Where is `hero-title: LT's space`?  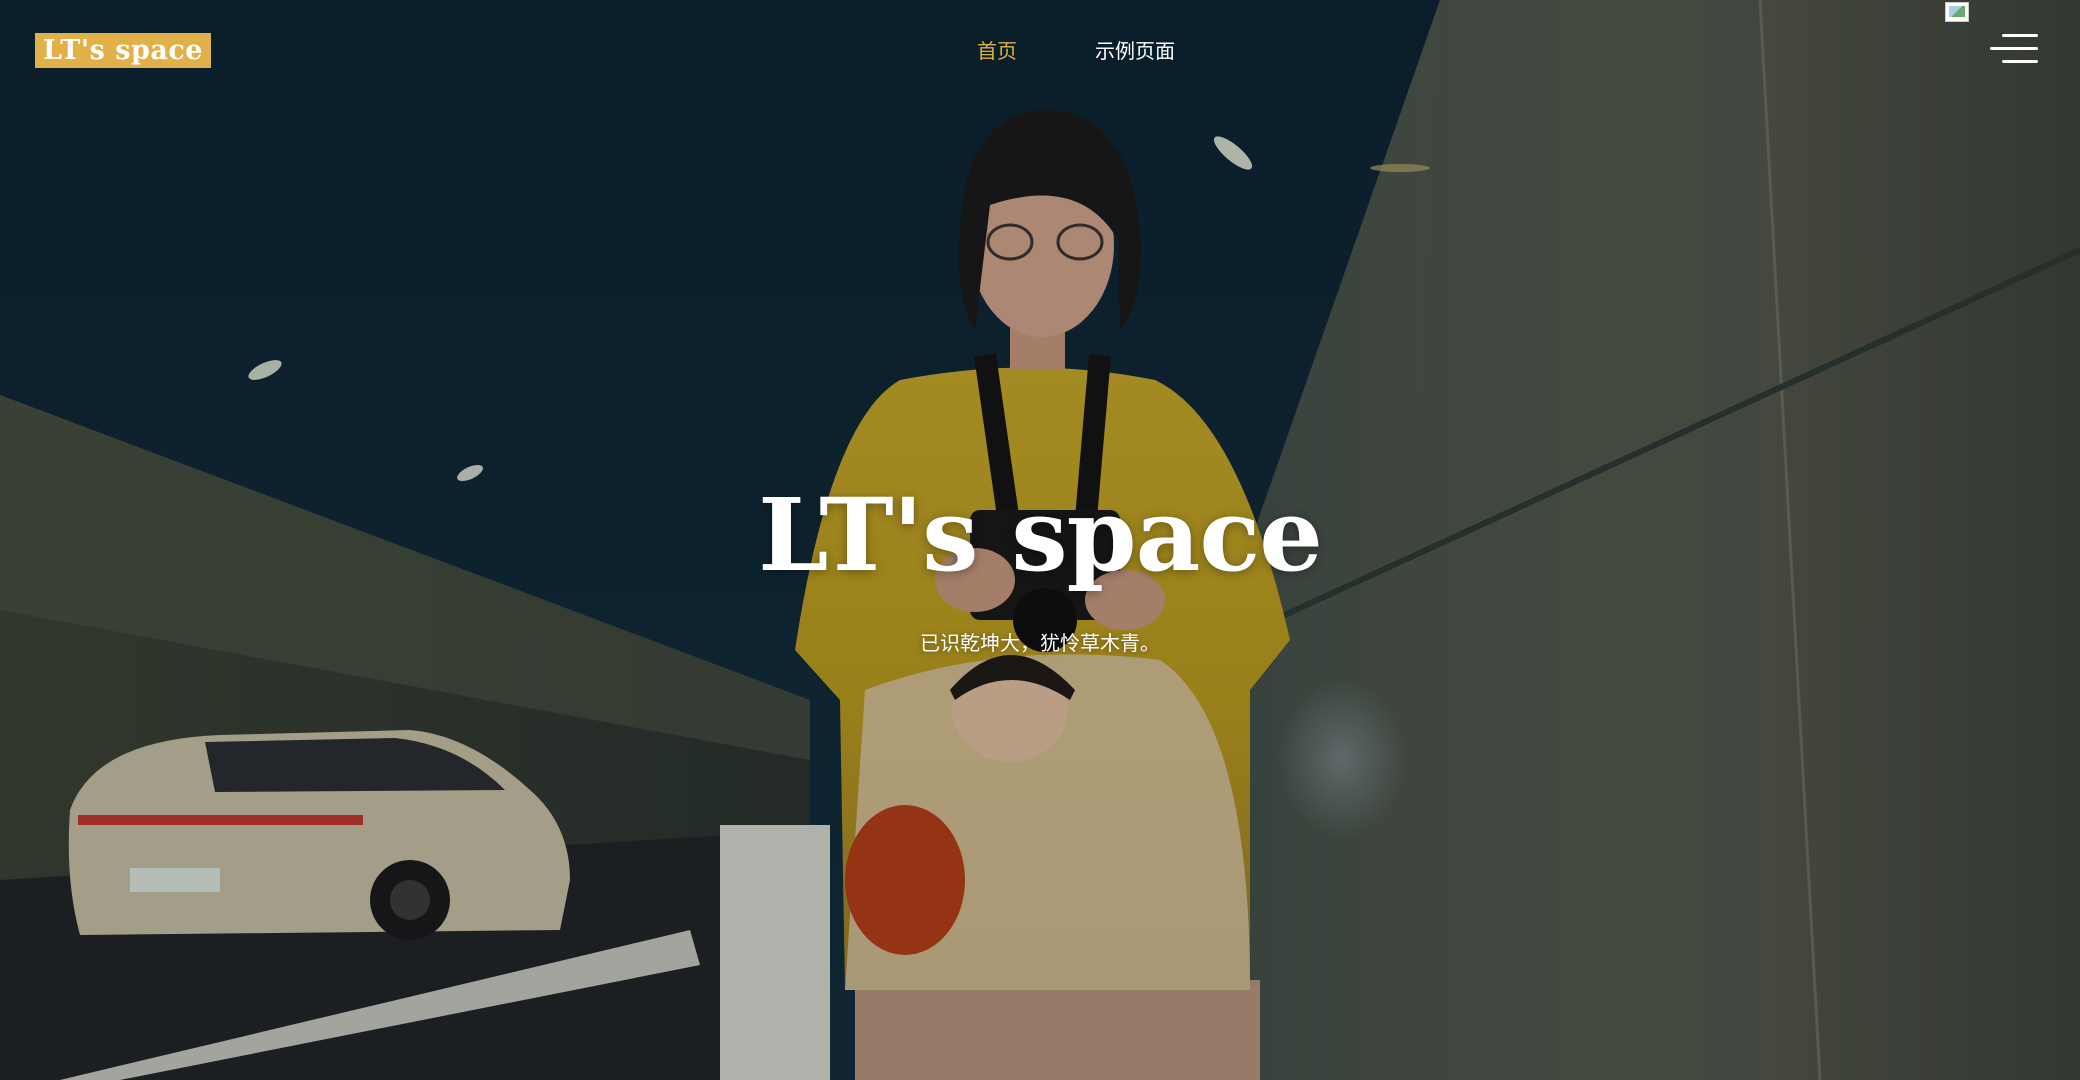 hero-title: LT's space is located at coordinates (1040, 535).